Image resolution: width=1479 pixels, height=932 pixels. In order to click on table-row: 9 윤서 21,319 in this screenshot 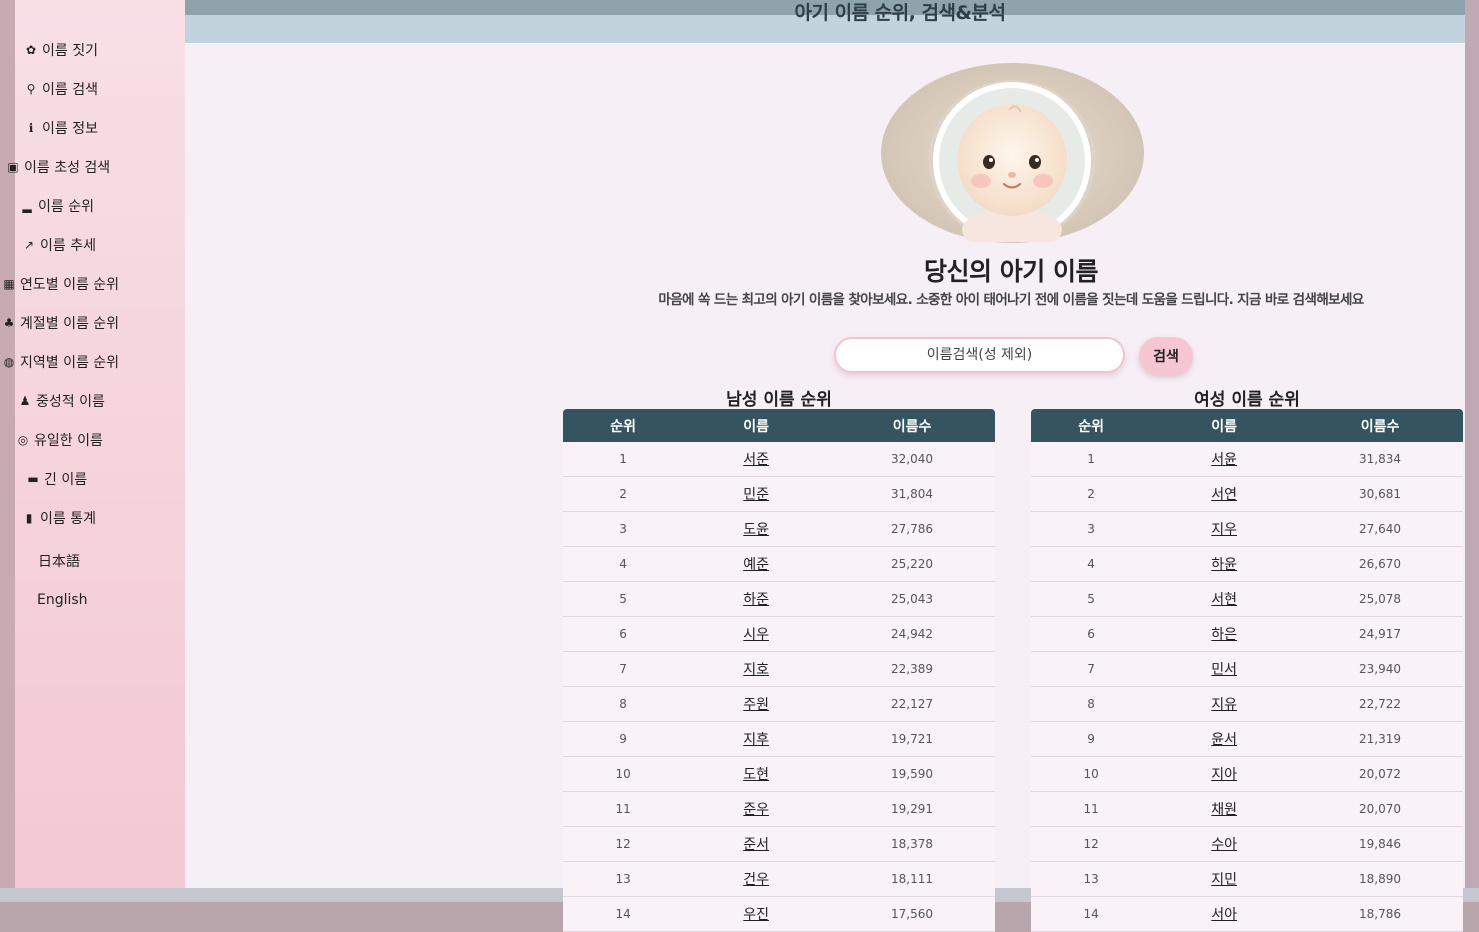, I will do `click(1247, 739)`.